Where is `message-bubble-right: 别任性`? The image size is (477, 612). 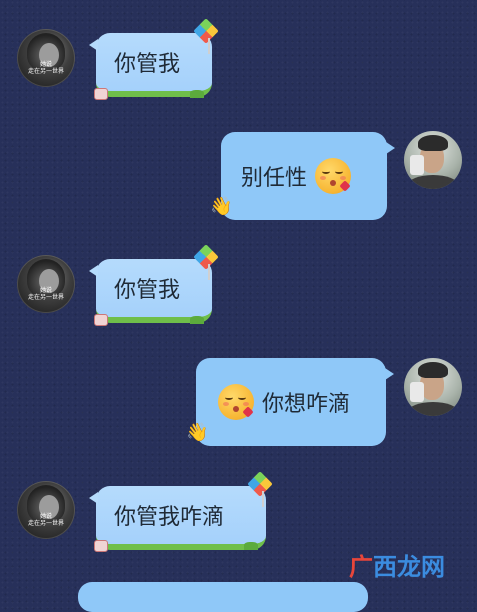
message-bubble-right: 别任性 is located at coordinates (308, 176).